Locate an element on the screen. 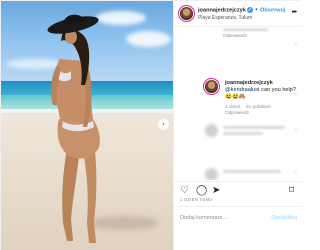 This screenshot has width=320, height=250. comment-likes: 31 polubień is located at coordinates (258, 107).